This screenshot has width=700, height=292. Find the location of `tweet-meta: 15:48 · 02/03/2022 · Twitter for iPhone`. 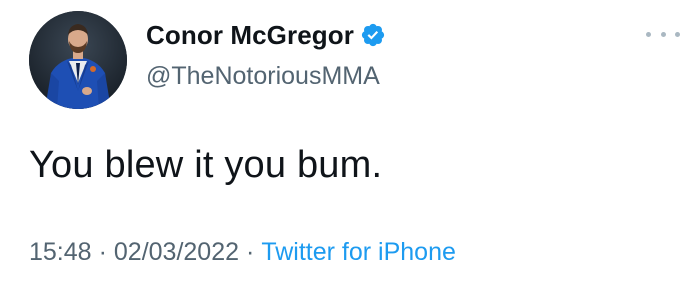

tweet-meta: 15:48 · 02/03/2022 · Twitter for iPhone is located at coordinates (242, 252).